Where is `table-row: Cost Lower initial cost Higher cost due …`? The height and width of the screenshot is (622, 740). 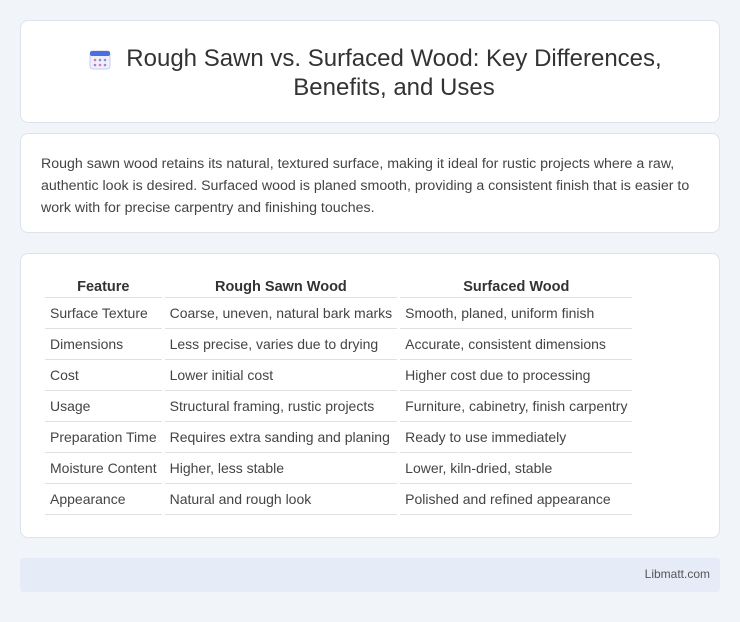
table-row: Cost Lower initial cost Higher cost due … is located at coordinates (339, 375).